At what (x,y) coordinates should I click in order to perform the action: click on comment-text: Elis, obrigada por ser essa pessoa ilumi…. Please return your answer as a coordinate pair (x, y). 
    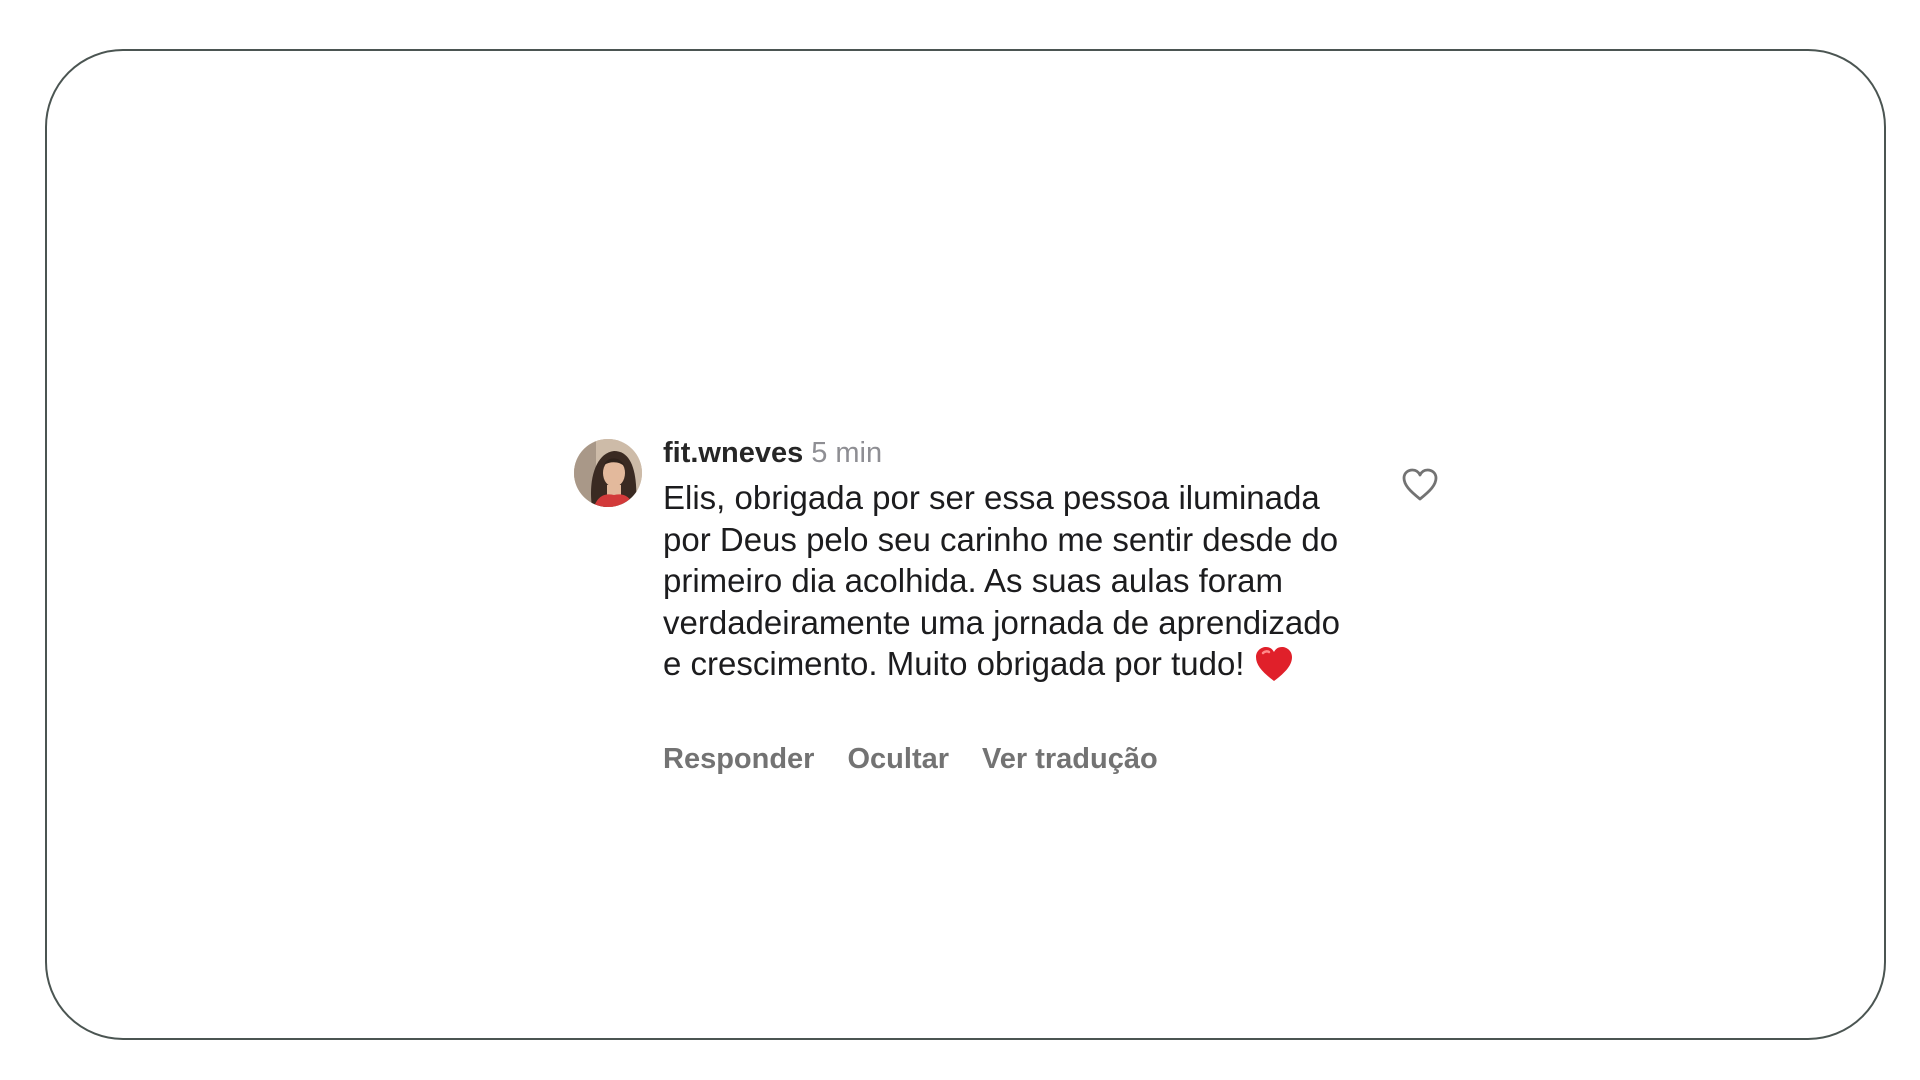
    Looking at the image, I should click on (1003, 585).